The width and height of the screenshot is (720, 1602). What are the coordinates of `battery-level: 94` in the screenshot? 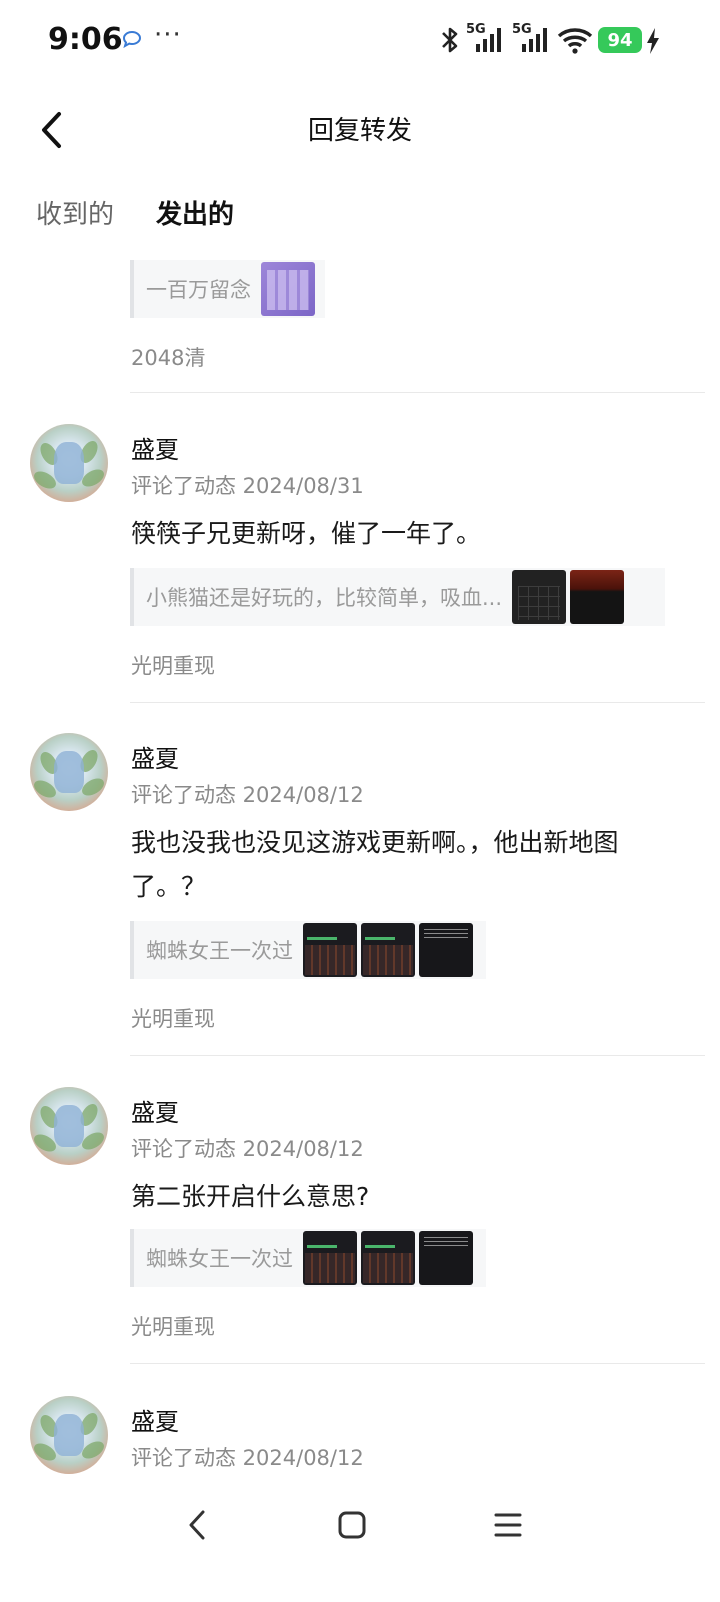 It's located at (620, 40).